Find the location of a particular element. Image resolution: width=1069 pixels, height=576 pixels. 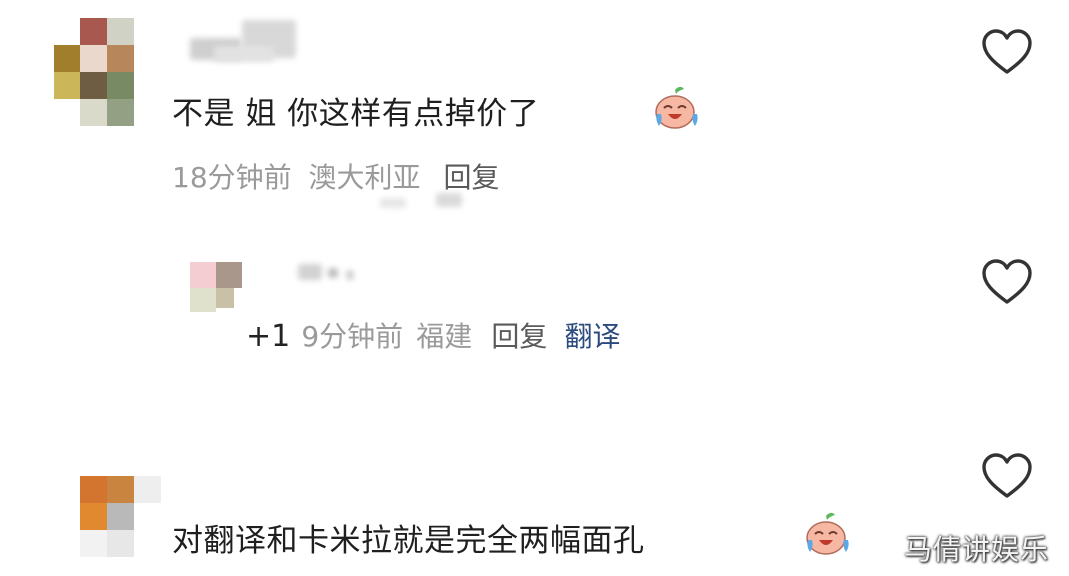

comment-meta: 18分钟前 澳大利亚 回复 is located at coordinates (335, 176).